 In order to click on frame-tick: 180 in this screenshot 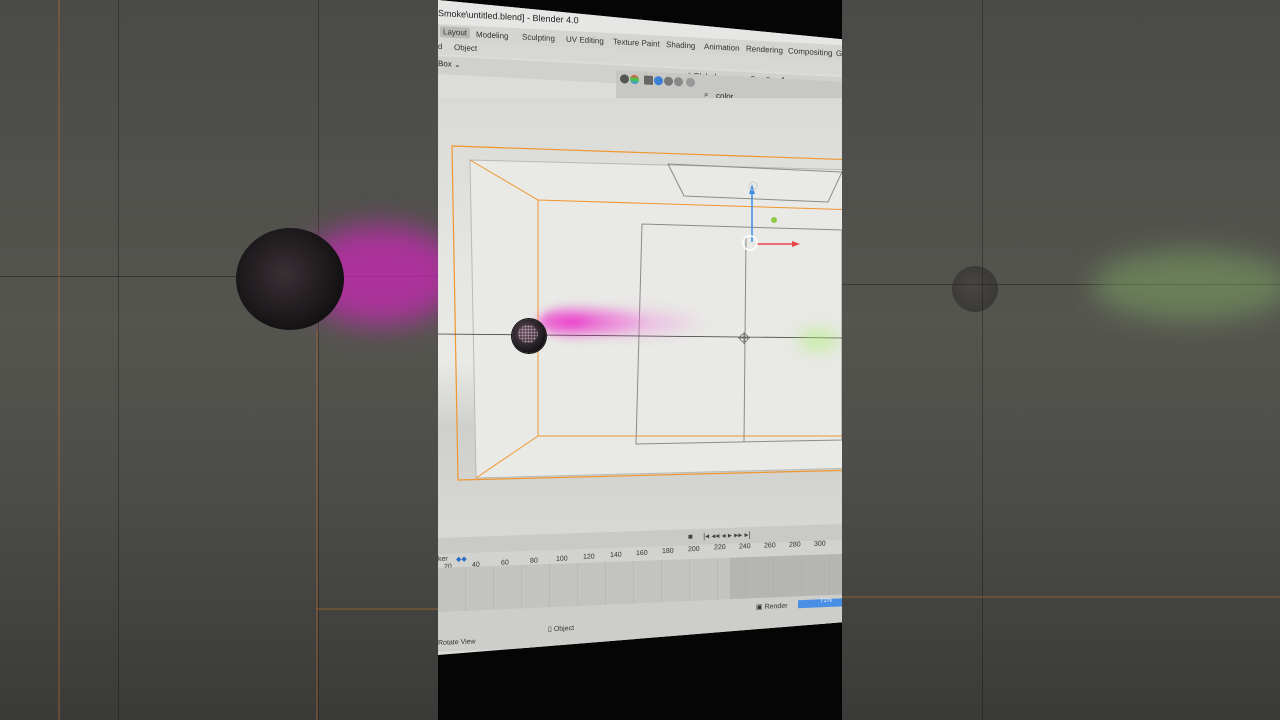, I will do `click(668, 551)`.